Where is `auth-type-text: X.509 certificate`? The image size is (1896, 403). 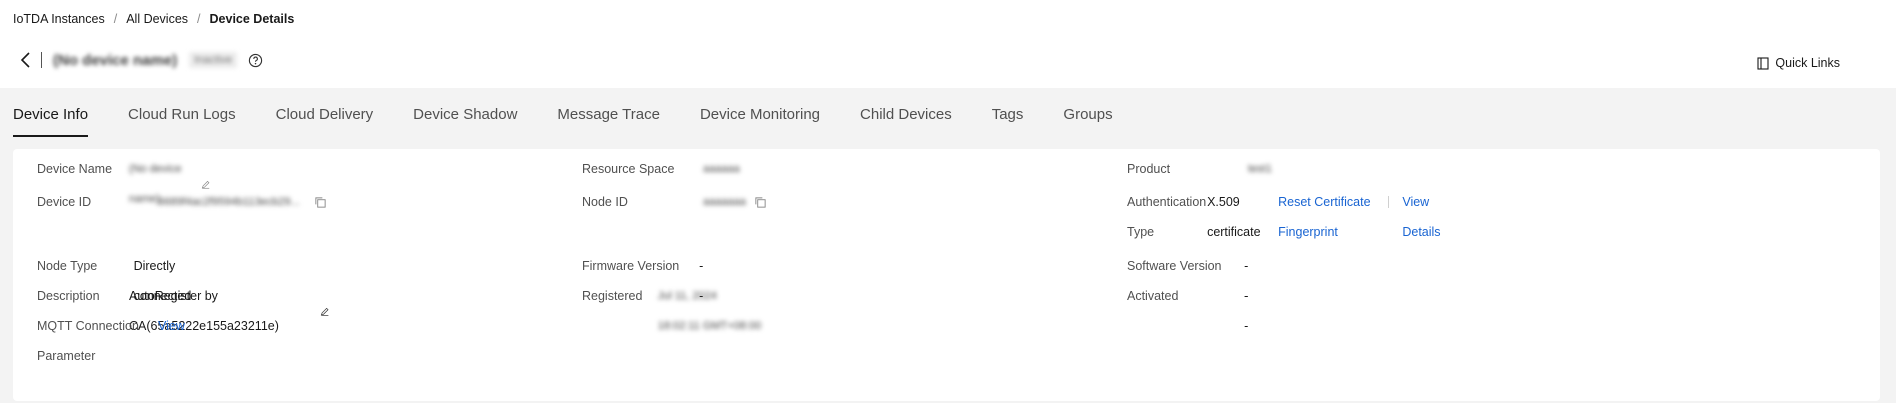
auth-type-text: X.509 certificate is located at coordinates (1234, 217).